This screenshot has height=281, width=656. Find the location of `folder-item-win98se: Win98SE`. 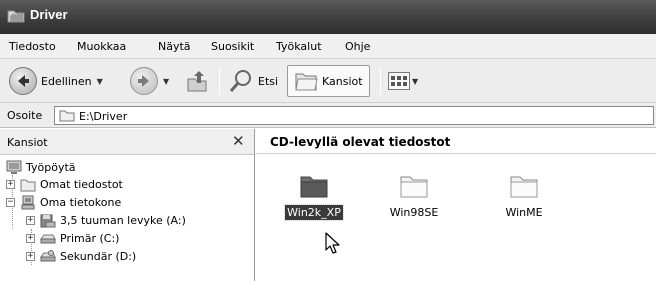

folder-item-win98se: Win98SE is located at coordinates (414, 196).